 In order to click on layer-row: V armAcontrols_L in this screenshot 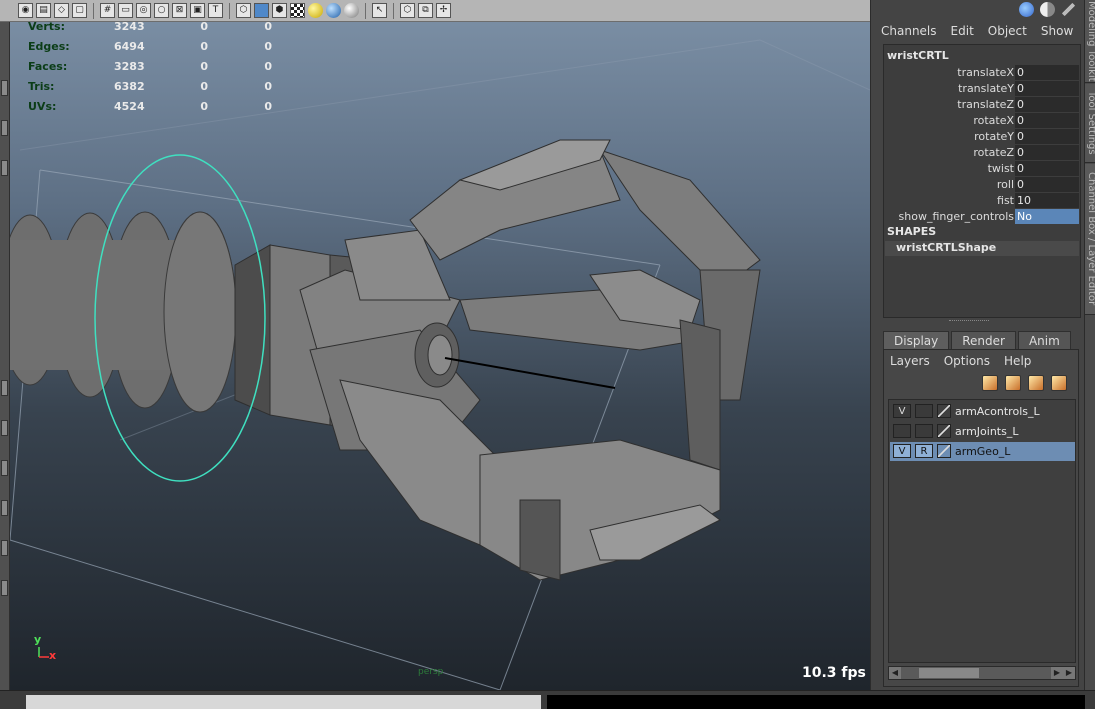, I will do `click(982, 411)`.